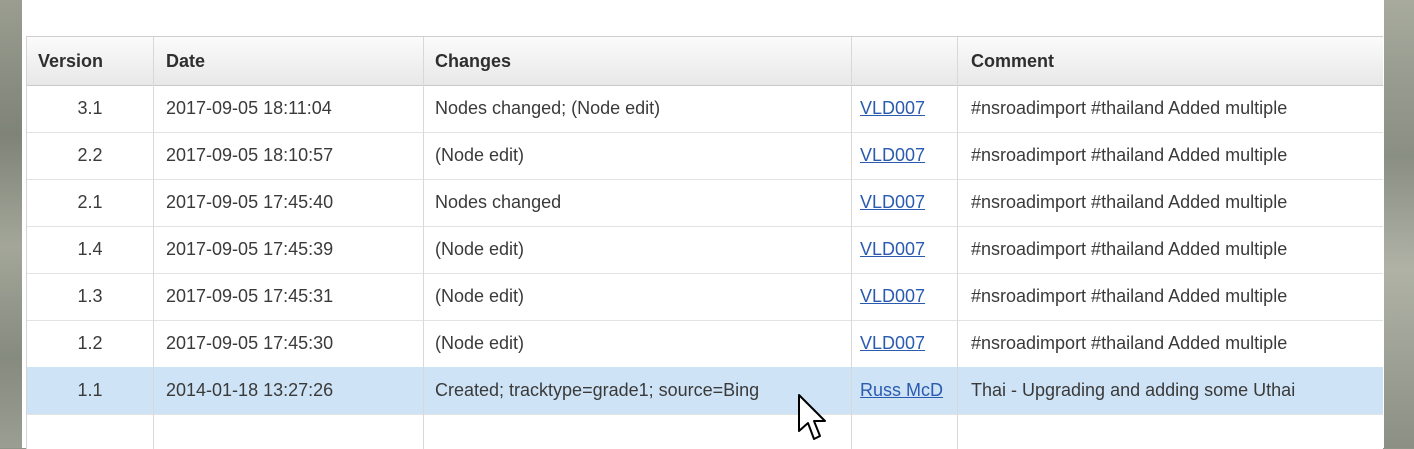  I want to click on cell-date: 2017-09-05 18:10:57, so click(289, 155).